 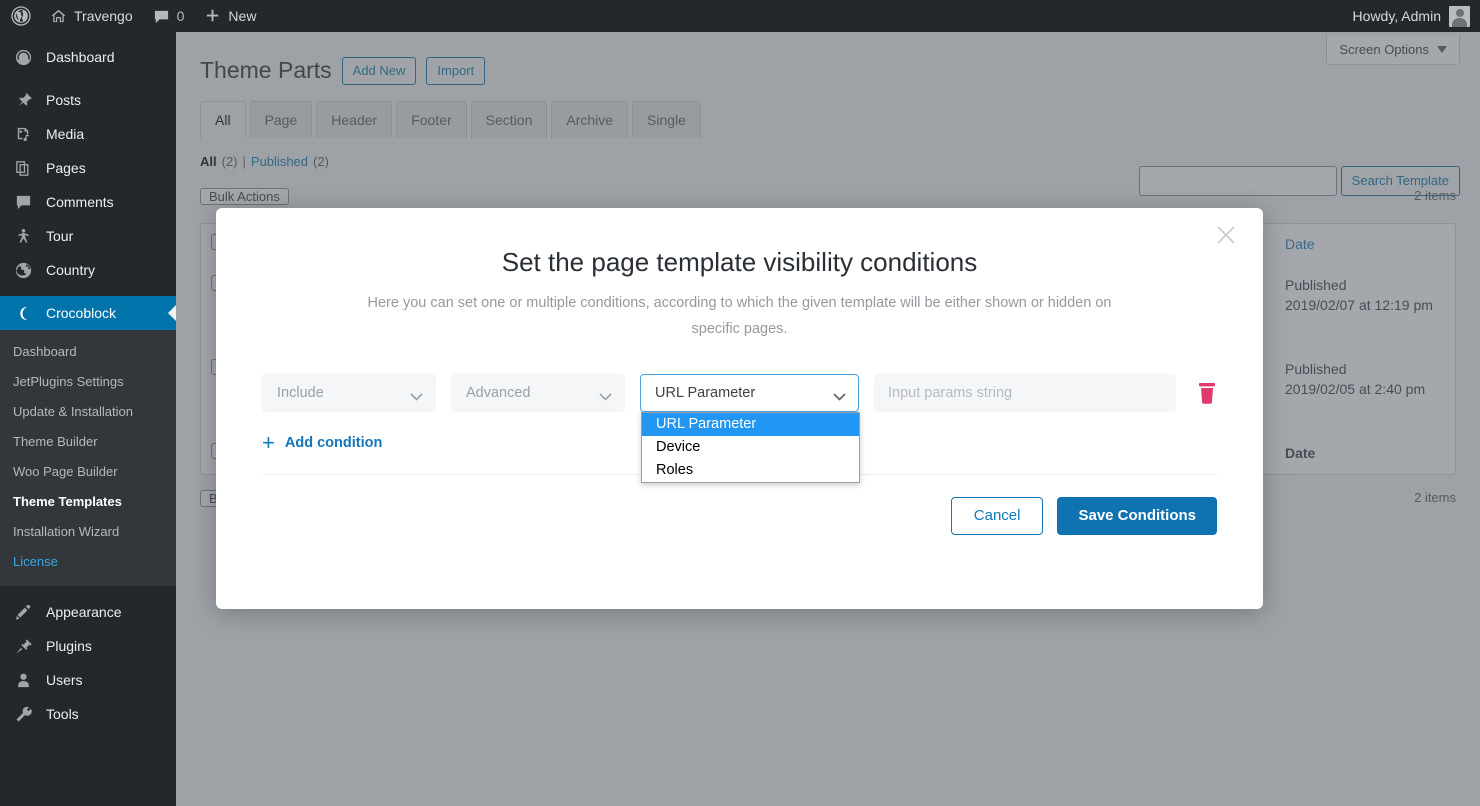 I want to click on sidebar-item-tools: Tools, so click(x=88, y=714).